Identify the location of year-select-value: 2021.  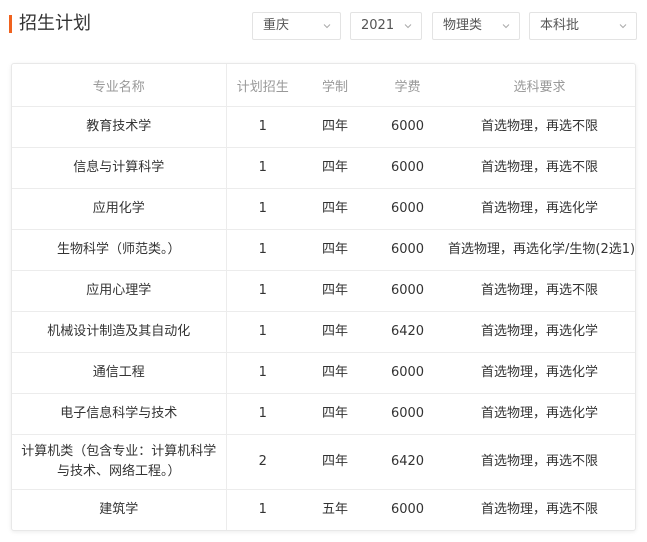
(378, 25).